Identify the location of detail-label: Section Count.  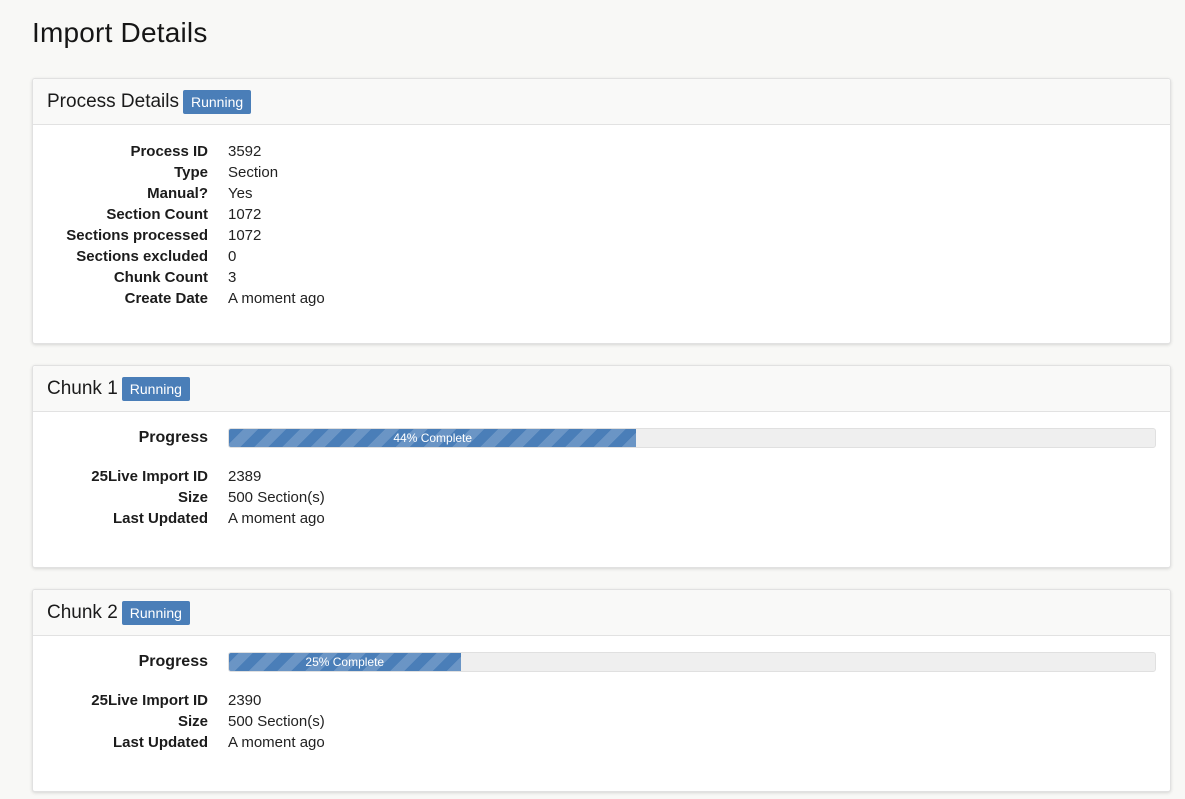
(157, 214).